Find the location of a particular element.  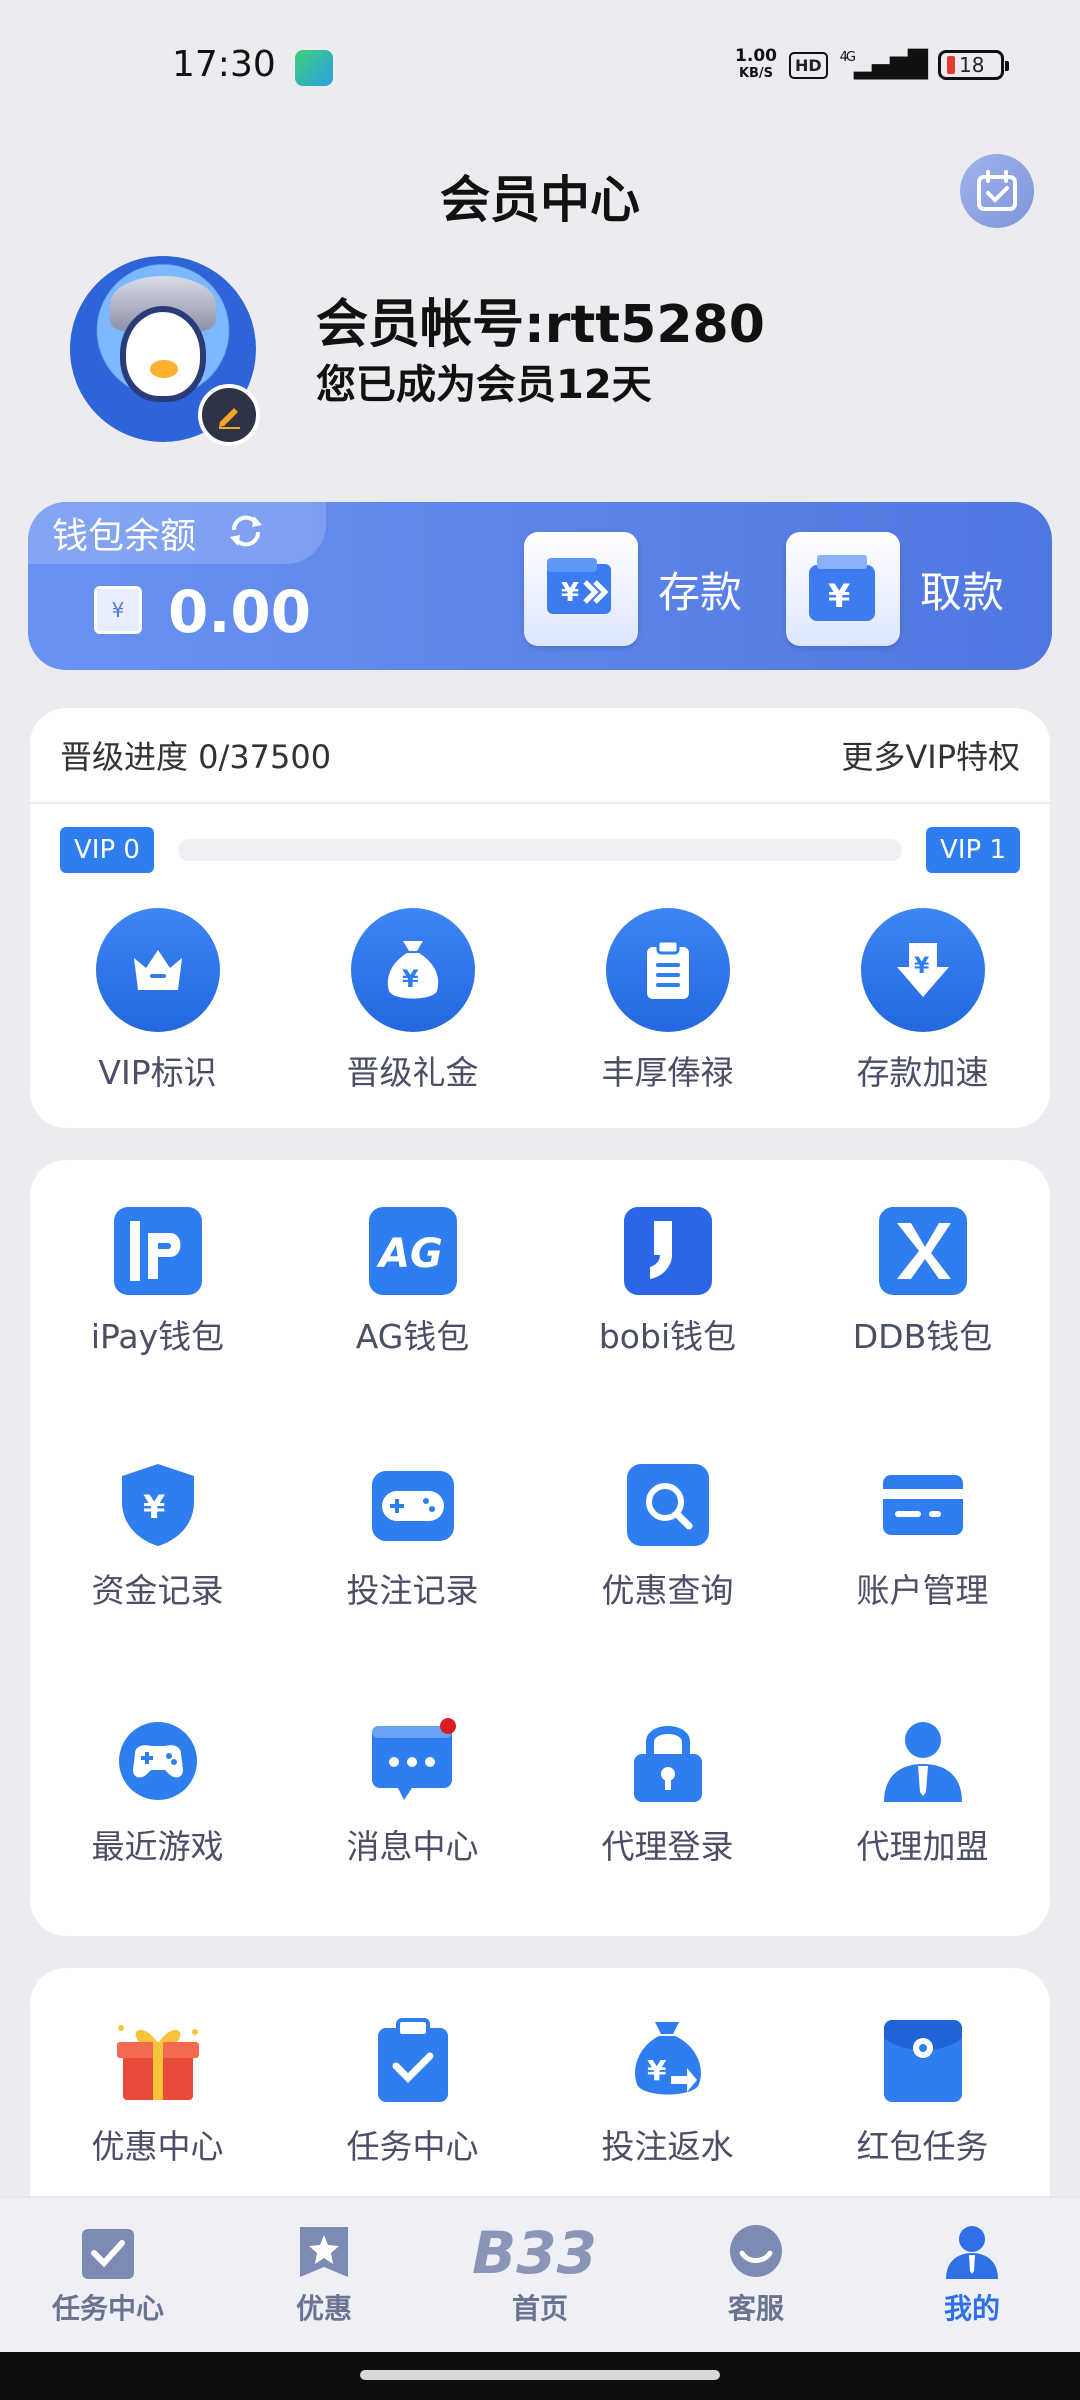

rebate-bag-icon: ¥ is located at coordinates (668, 2061).